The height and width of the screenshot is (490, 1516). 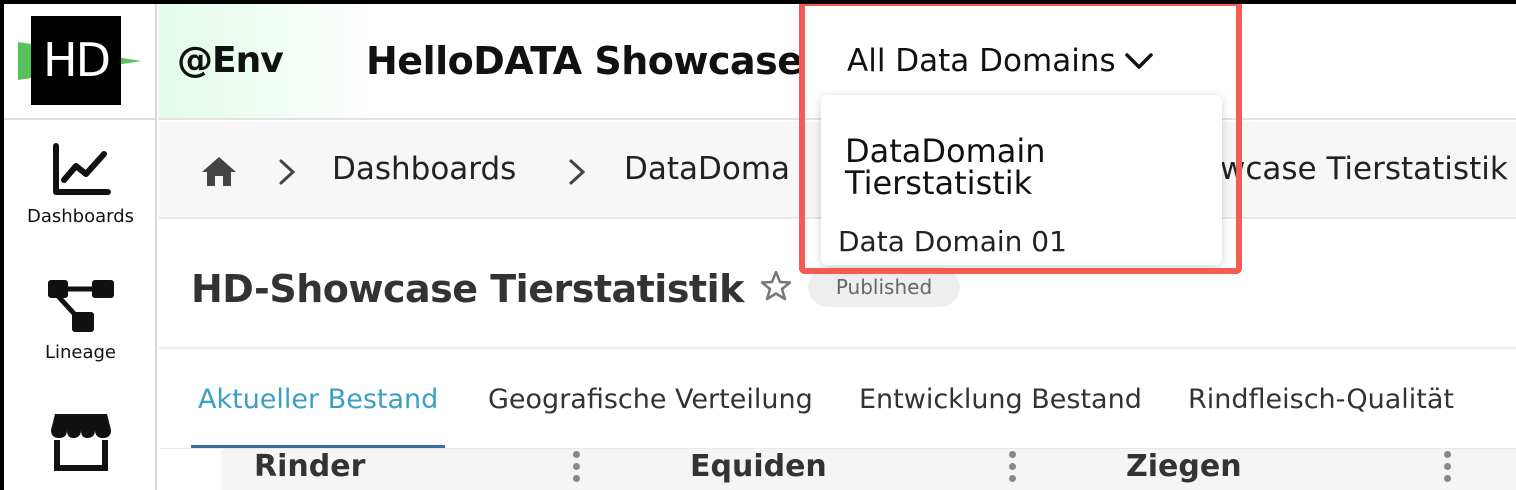 I want to click on tab-geografische-verteilung: Geografische Verteilung, so click(x=650, y=399).